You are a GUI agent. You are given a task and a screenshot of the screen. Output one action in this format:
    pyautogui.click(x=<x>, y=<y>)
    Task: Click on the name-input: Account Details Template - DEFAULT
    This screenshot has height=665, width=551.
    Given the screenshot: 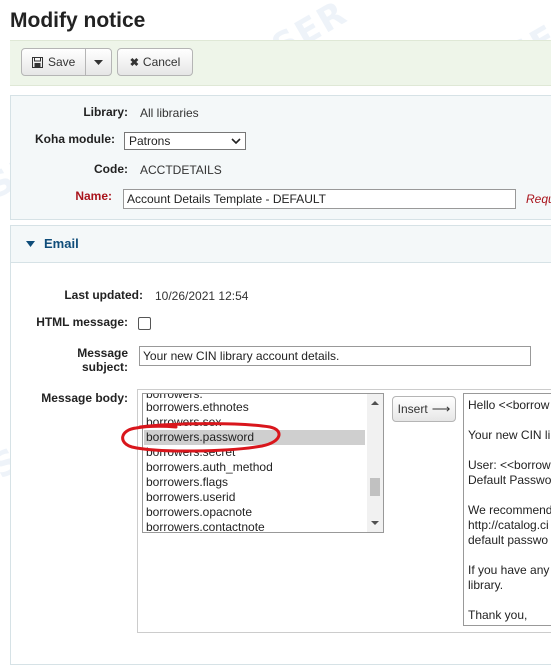 What is the action you would take?
    pyautogui.click(x=319, y=199)
    